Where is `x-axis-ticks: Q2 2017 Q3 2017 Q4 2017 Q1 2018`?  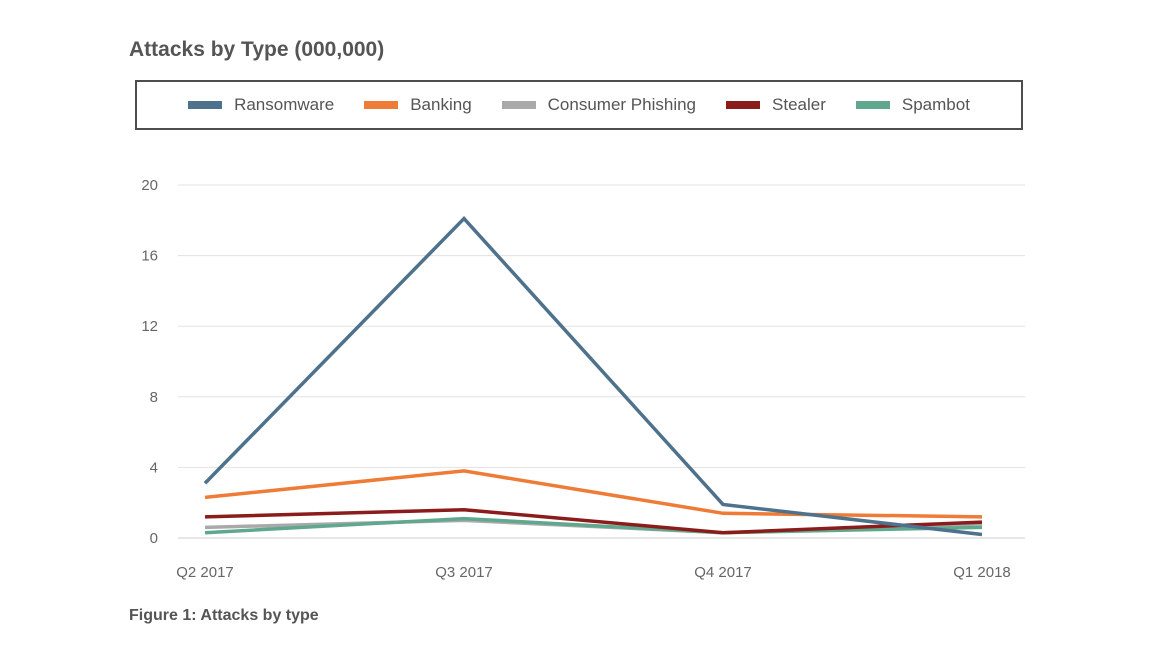 x-axis-ticks: Q2 2017 Q3 2017 Q4 2017 Q1 2018 is located at coordinates (593, 572).